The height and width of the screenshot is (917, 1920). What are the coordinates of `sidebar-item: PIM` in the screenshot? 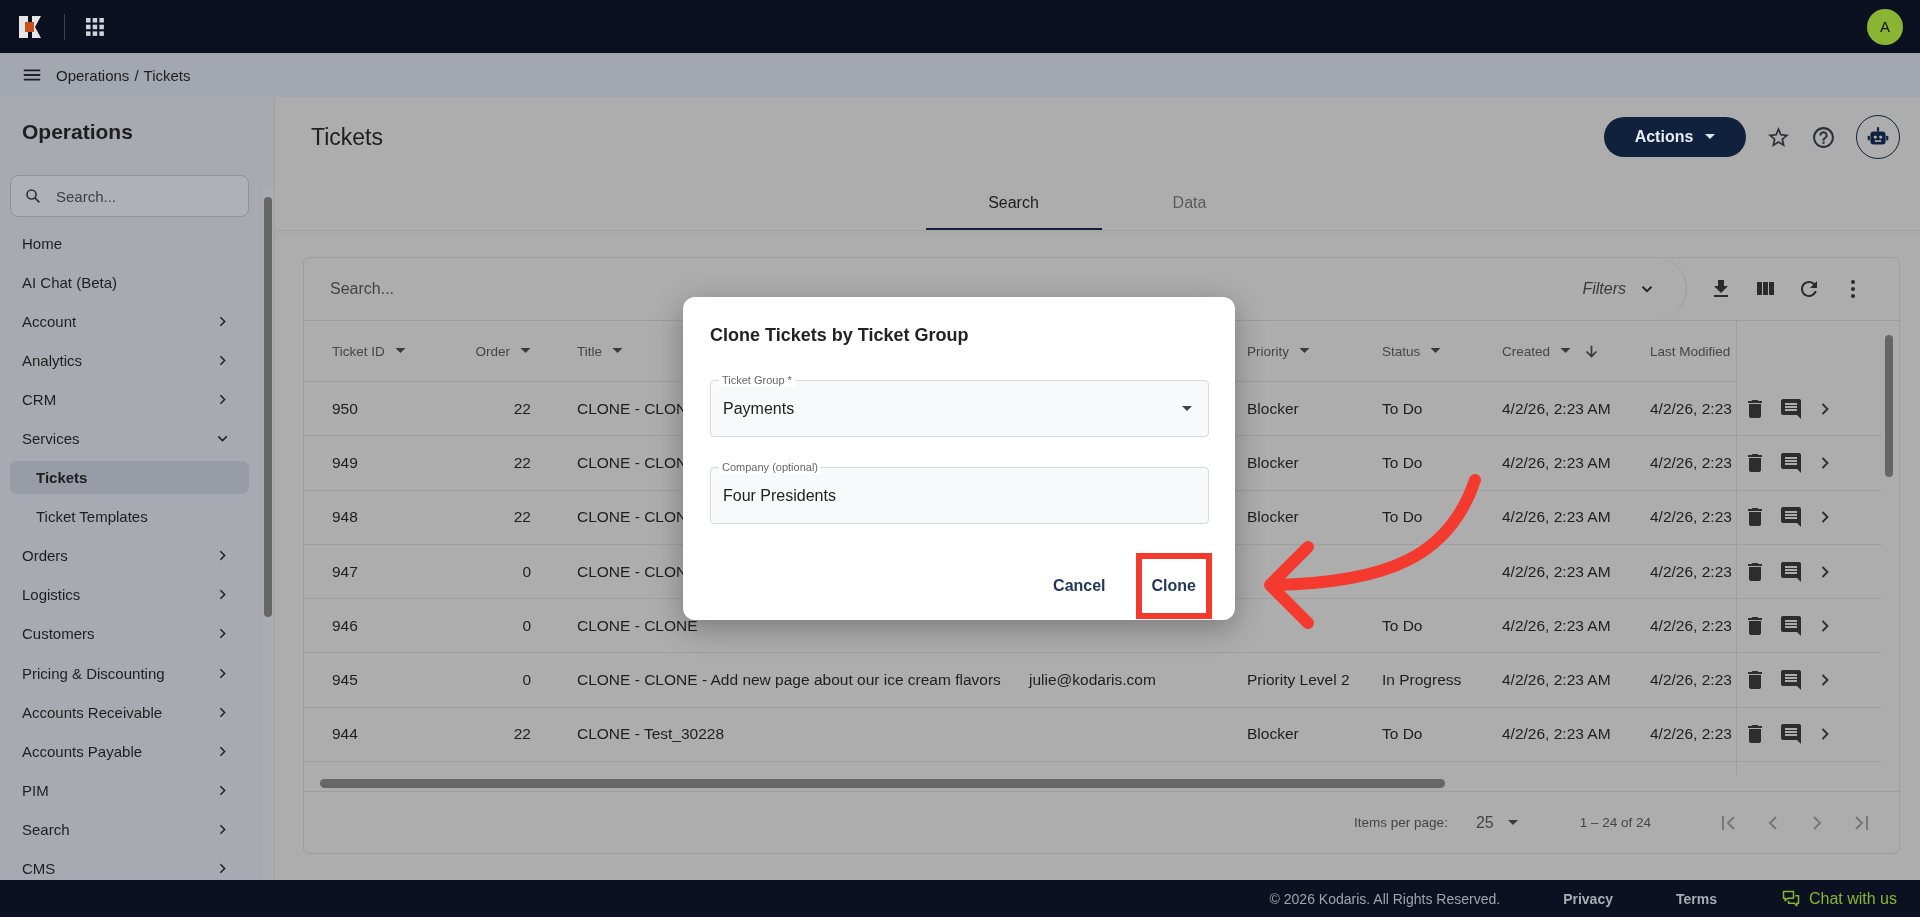 It's located at (129, 790).